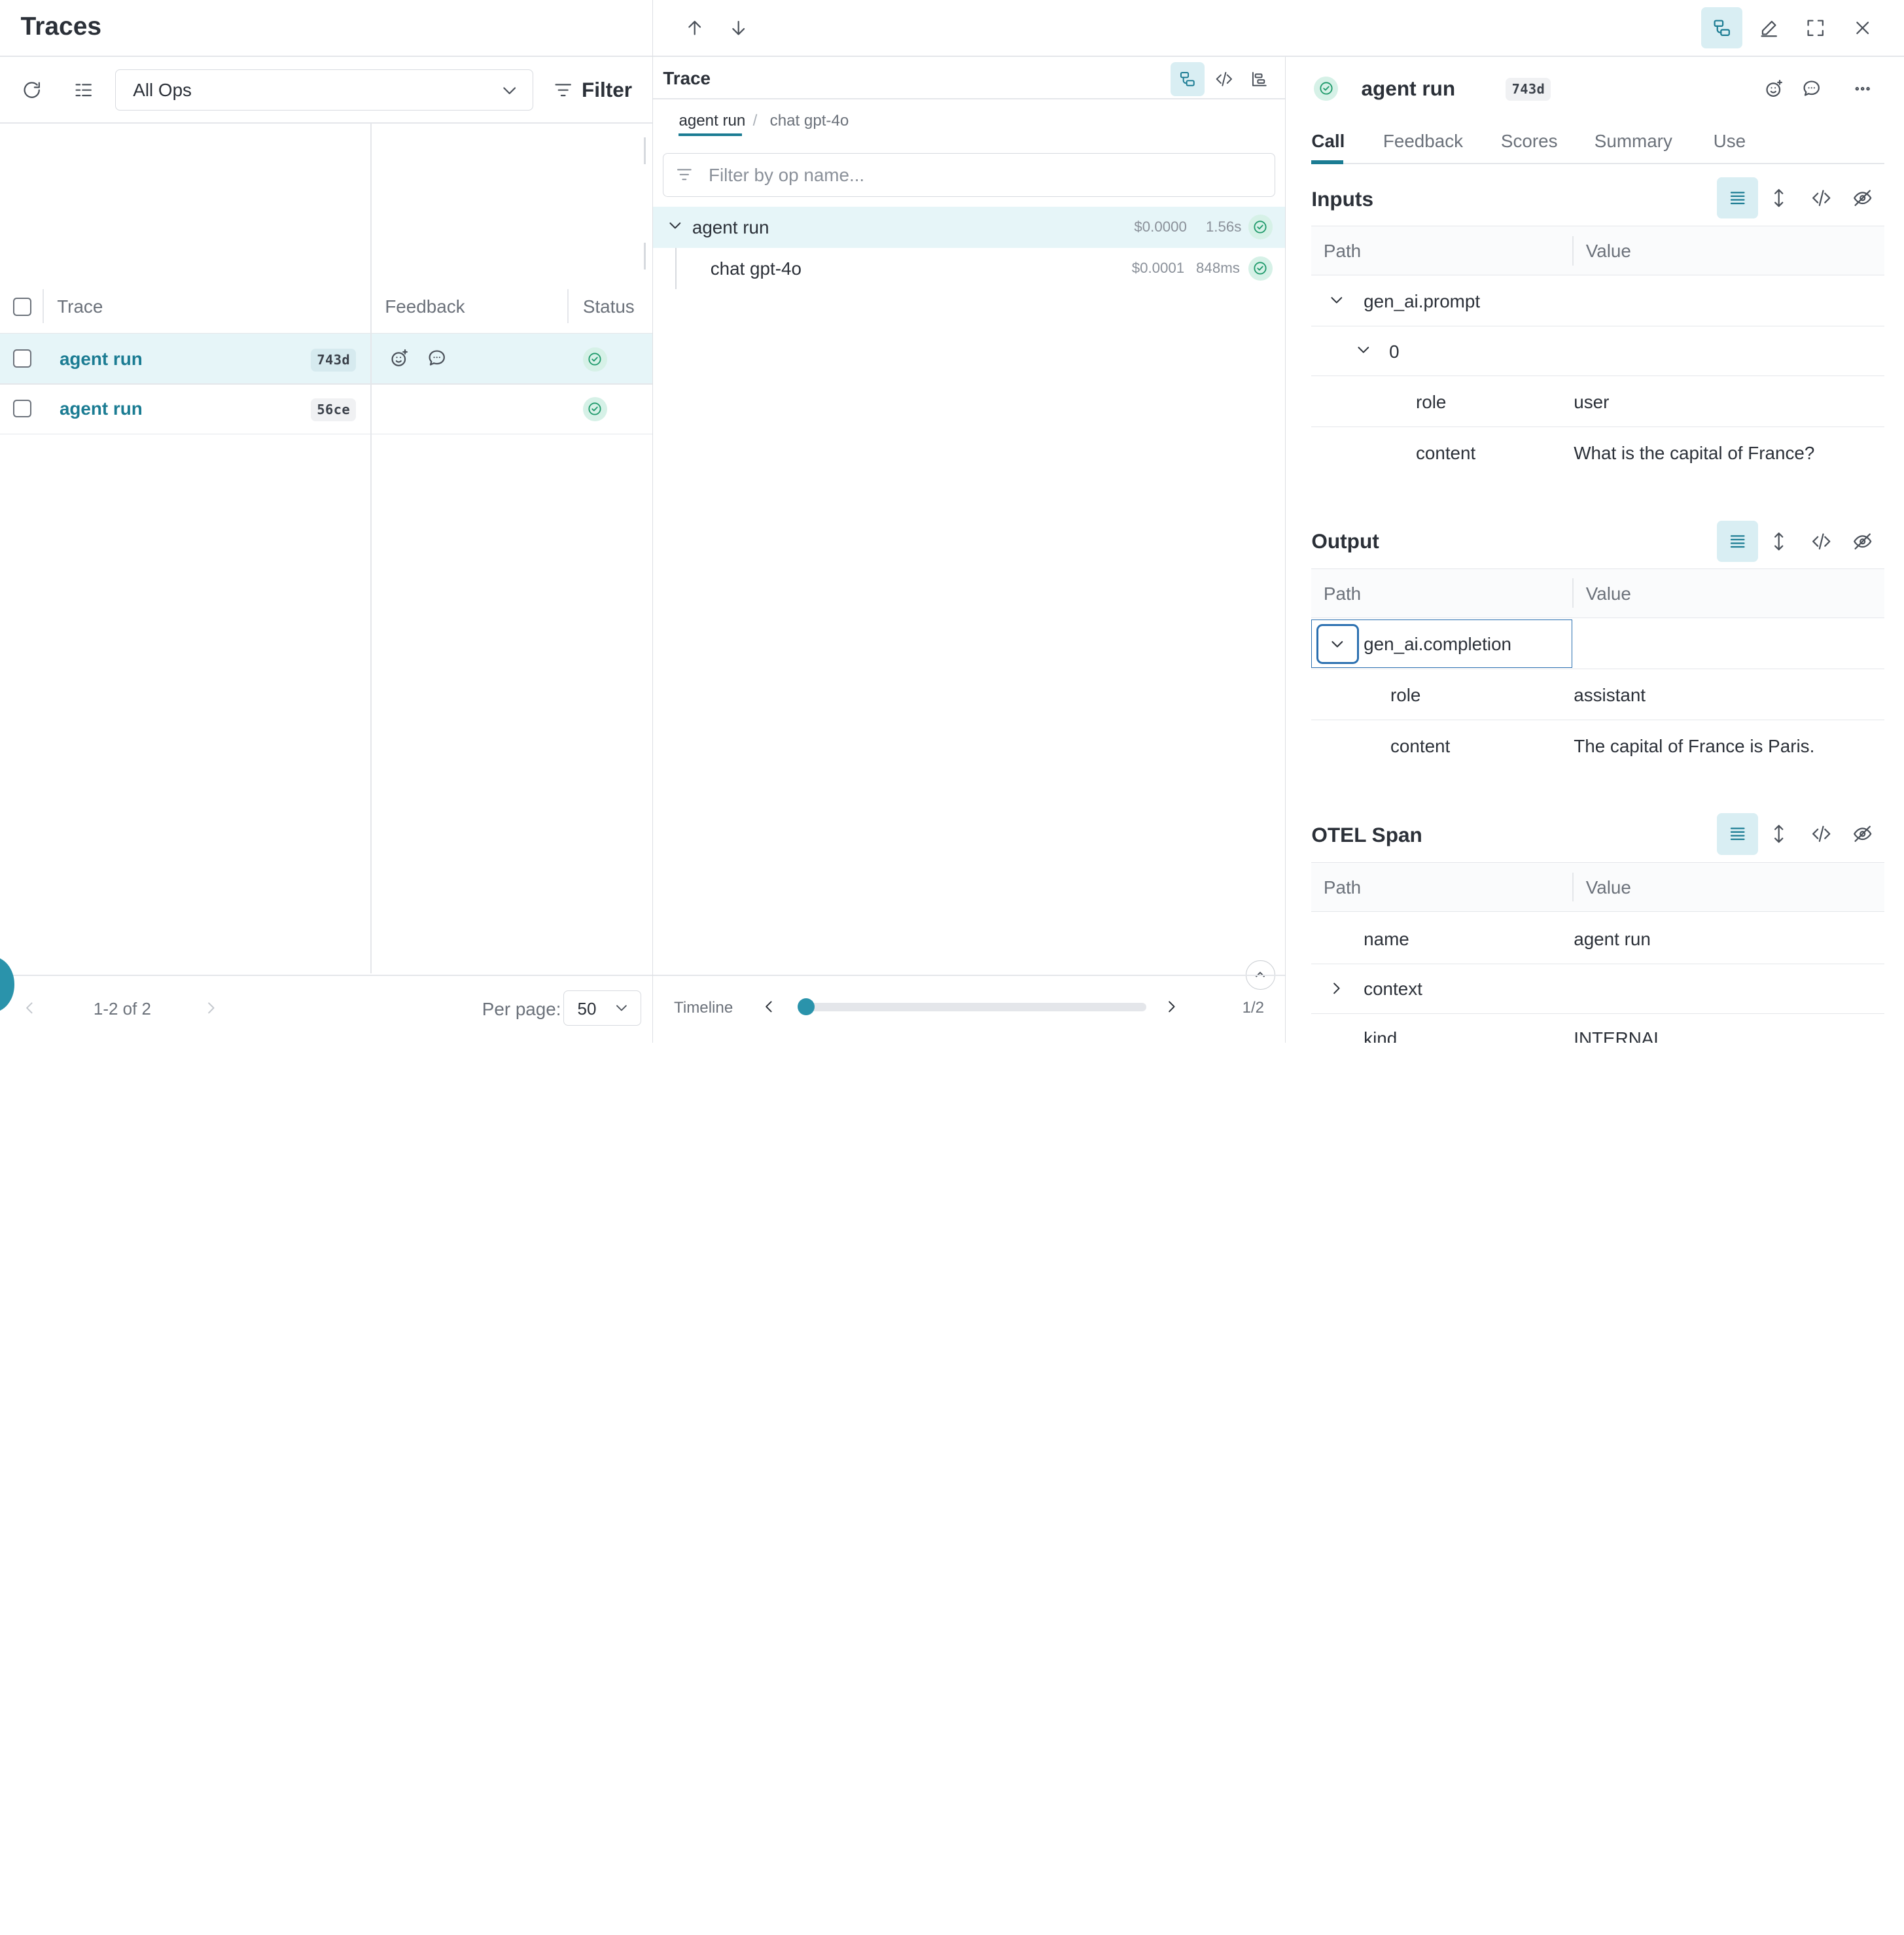  Describe the element at coordinates (326, 409) in the screenshot. I see `table-row: agent run 56ce` at that location.